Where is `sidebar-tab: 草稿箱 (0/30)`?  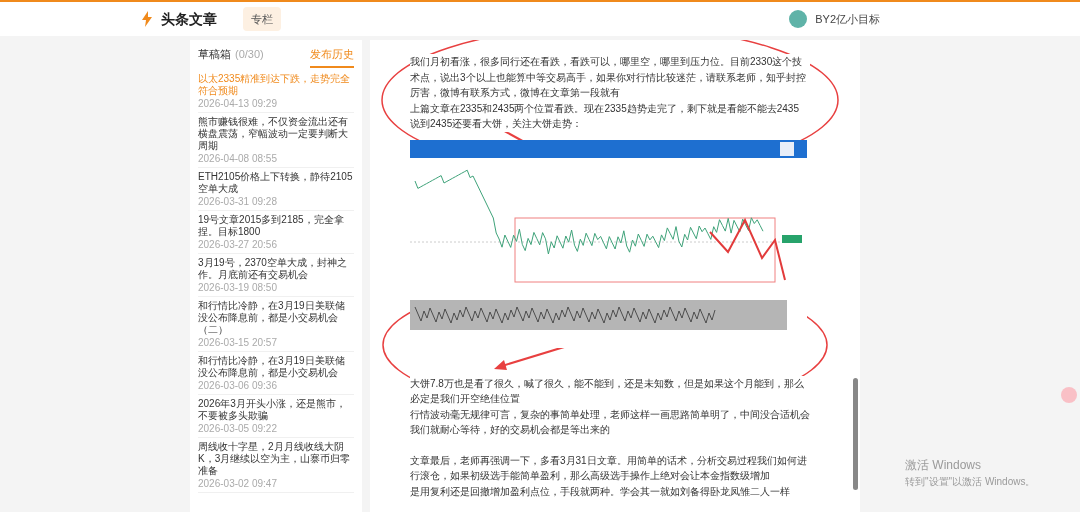 sidebar-tab: 草稿箱 (0/30) is located at coordinates (231, 57).